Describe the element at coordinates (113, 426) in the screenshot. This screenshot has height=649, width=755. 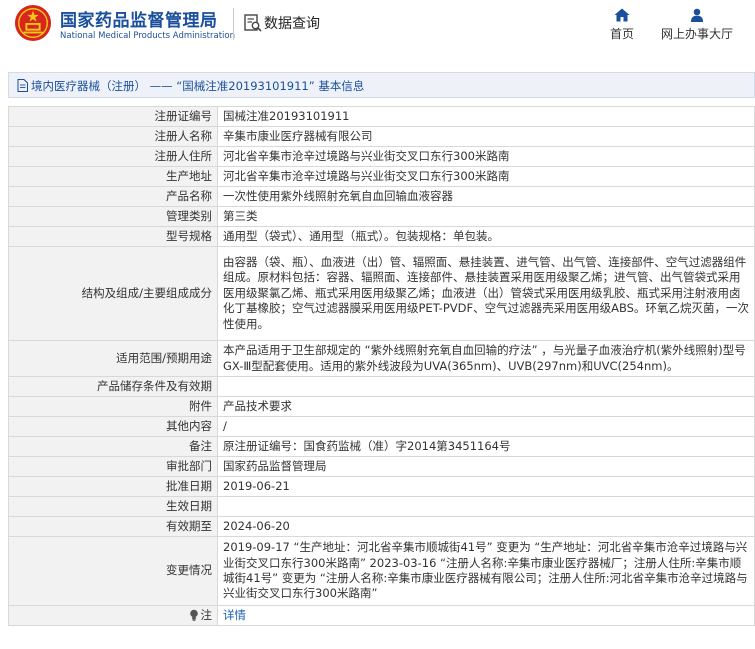
I see `field-label: 其他内容` at that location.